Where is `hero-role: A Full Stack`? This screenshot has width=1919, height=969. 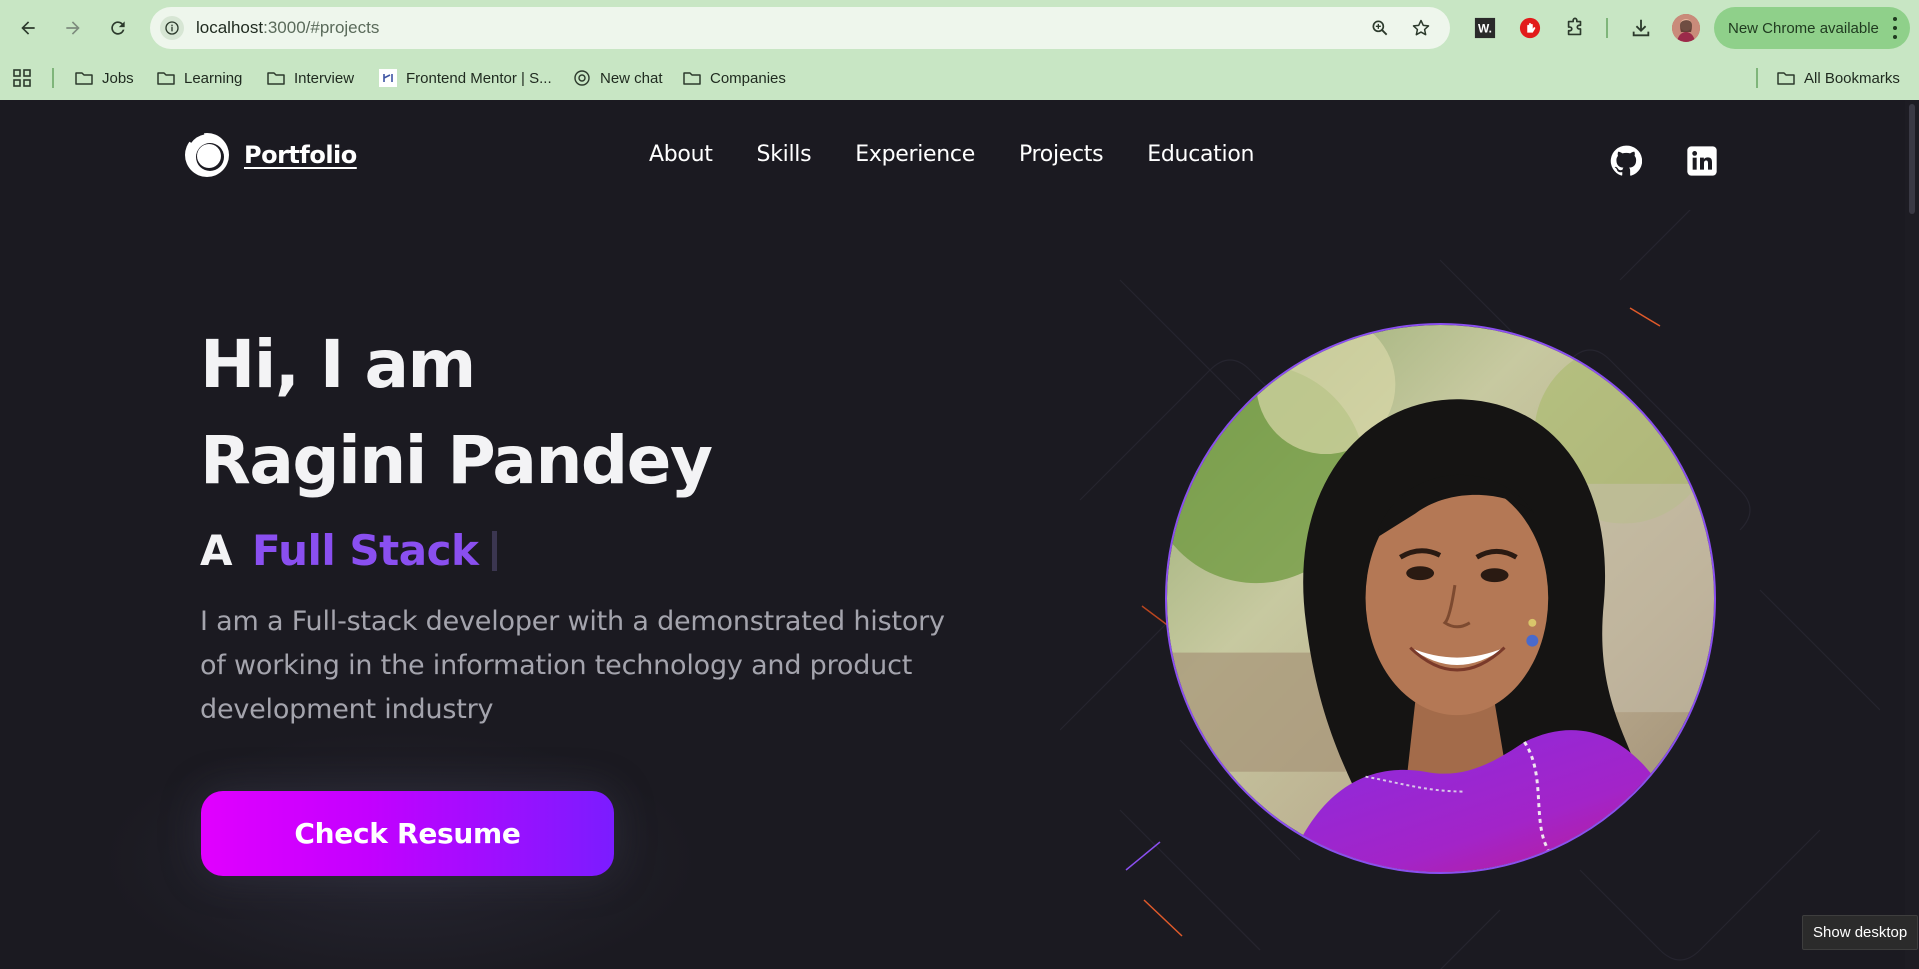
hero-role: A Full Stack is located at coordinates (349, 550).